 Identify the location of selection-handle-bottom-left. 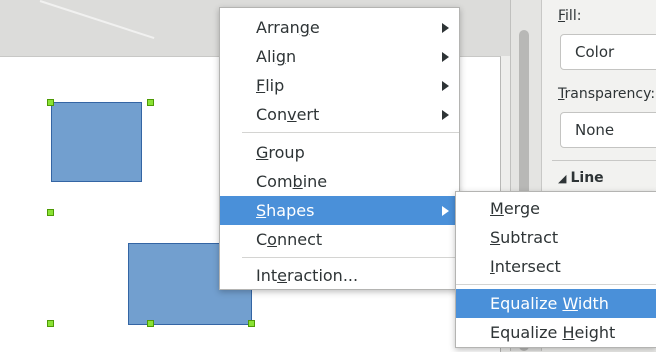
(50, 323).